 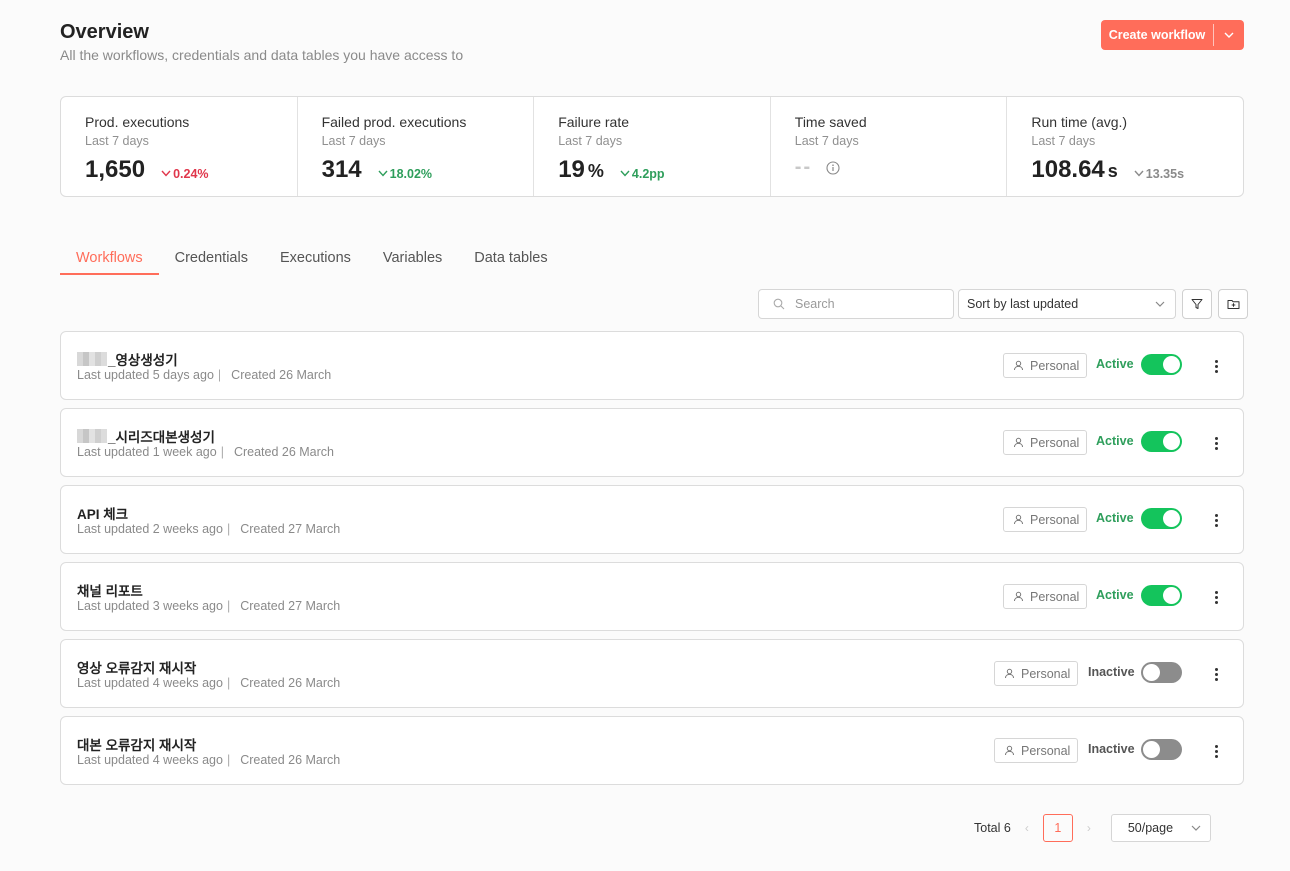 I want to click on search-icon, so click(x=779, y=304).